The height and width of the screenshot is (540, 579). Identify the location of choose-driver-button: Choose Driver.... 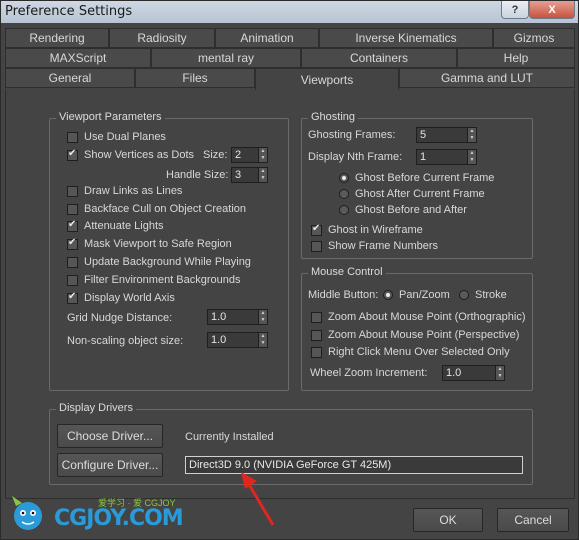
(110, 436).